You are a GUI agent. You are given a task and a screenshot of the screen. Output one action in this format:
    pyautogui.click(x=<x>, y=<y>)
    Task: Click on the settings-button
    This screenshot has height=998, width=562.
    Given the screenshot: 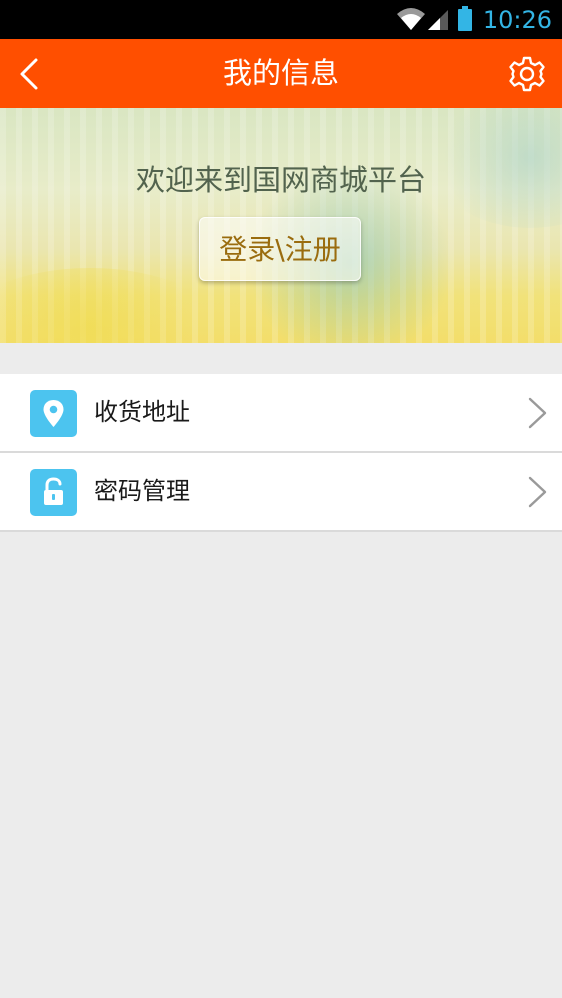 What is the action you would take?
    pyautogui.click(x=527, y=74)
    